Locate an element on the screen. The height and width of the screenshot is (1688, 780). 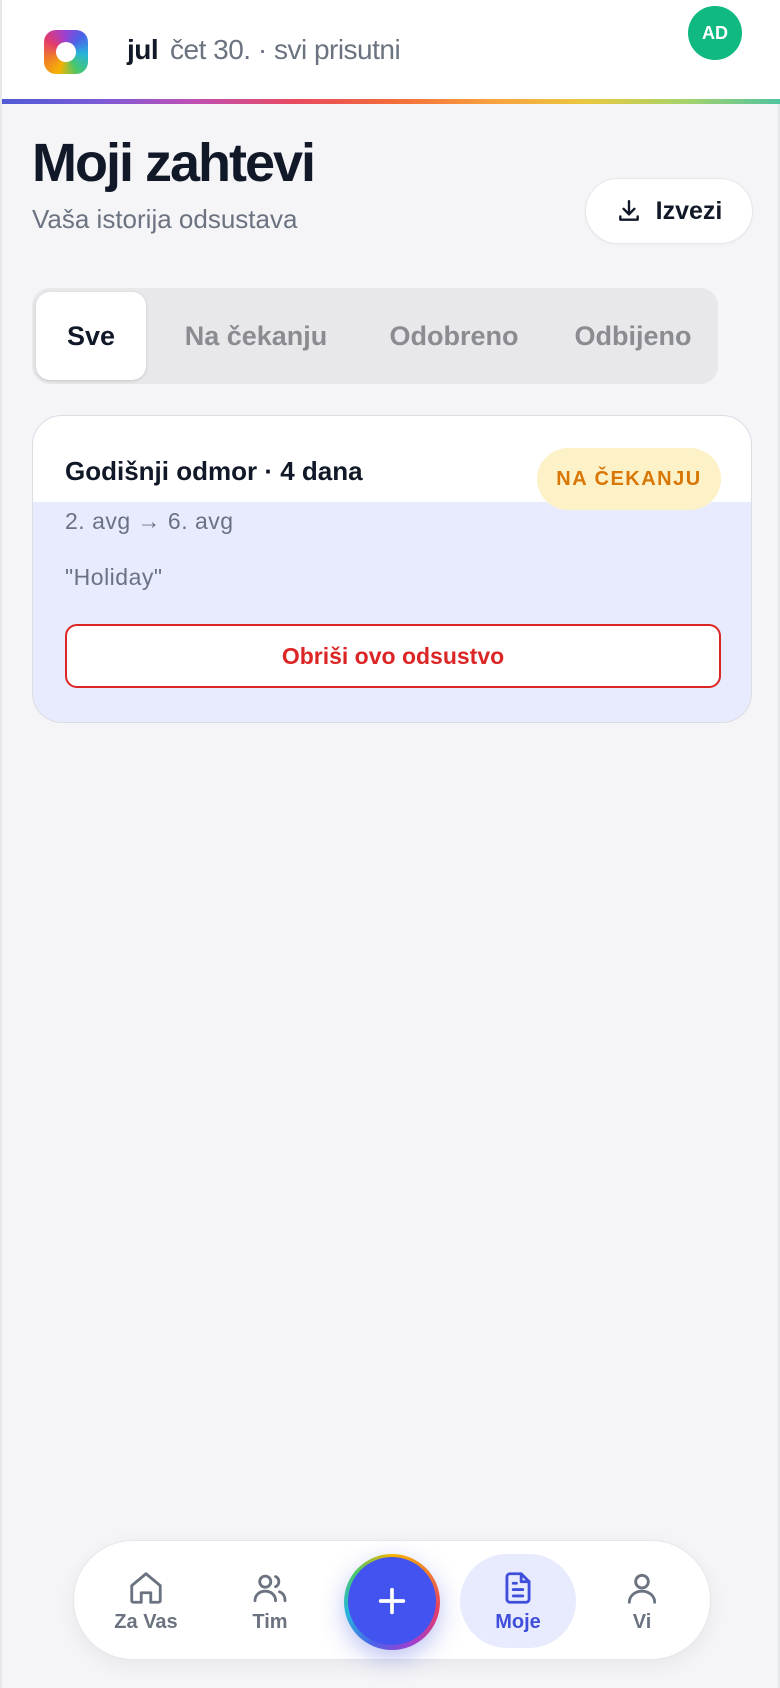
nav-item-for-you: Za Vas is located at coordinates (146, 1601).